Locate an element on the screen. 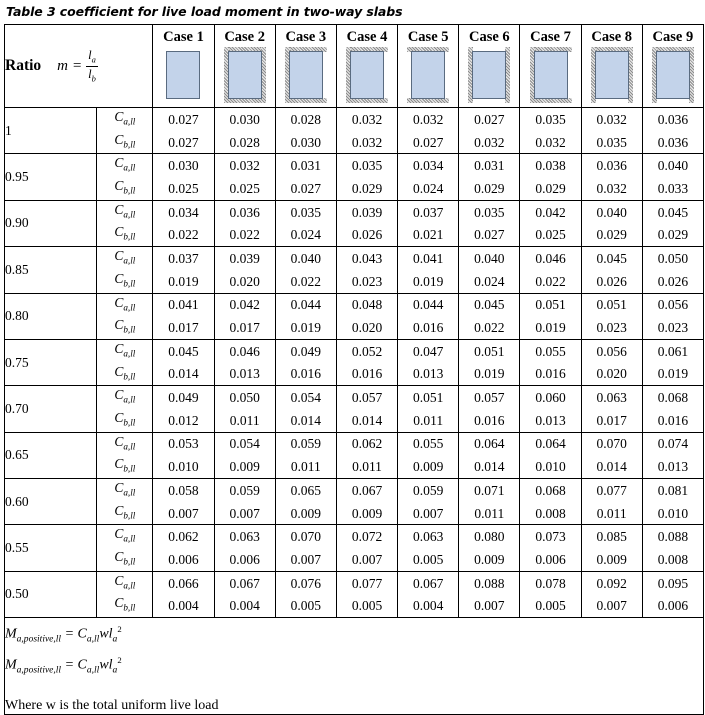  coef-b-value: 0.022 is located at coordinates (489, 328).